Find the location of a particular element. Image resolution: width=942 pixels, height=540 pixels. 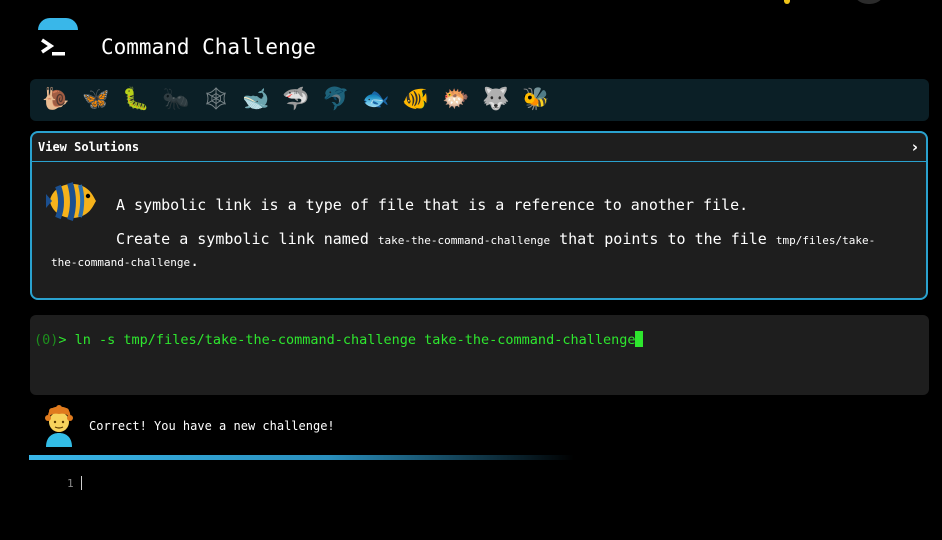

user-avatar-partial is located at coordinates (869, 2).